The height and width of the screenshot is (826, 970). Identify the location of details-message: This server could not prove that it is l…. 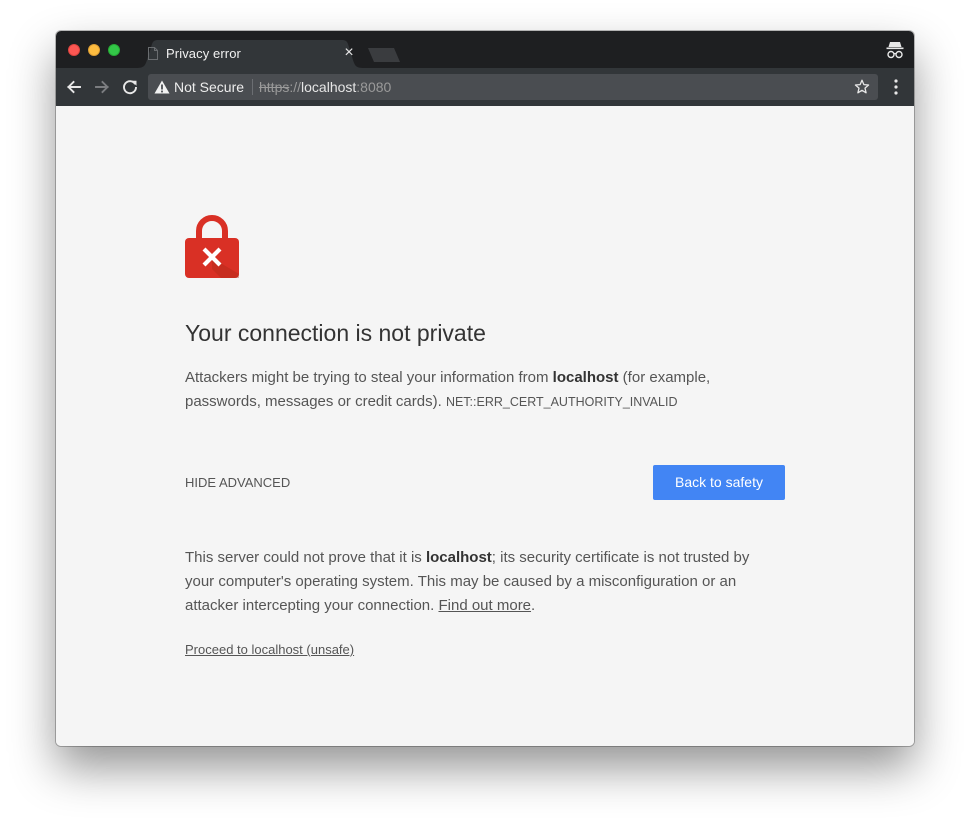
(480, 582).